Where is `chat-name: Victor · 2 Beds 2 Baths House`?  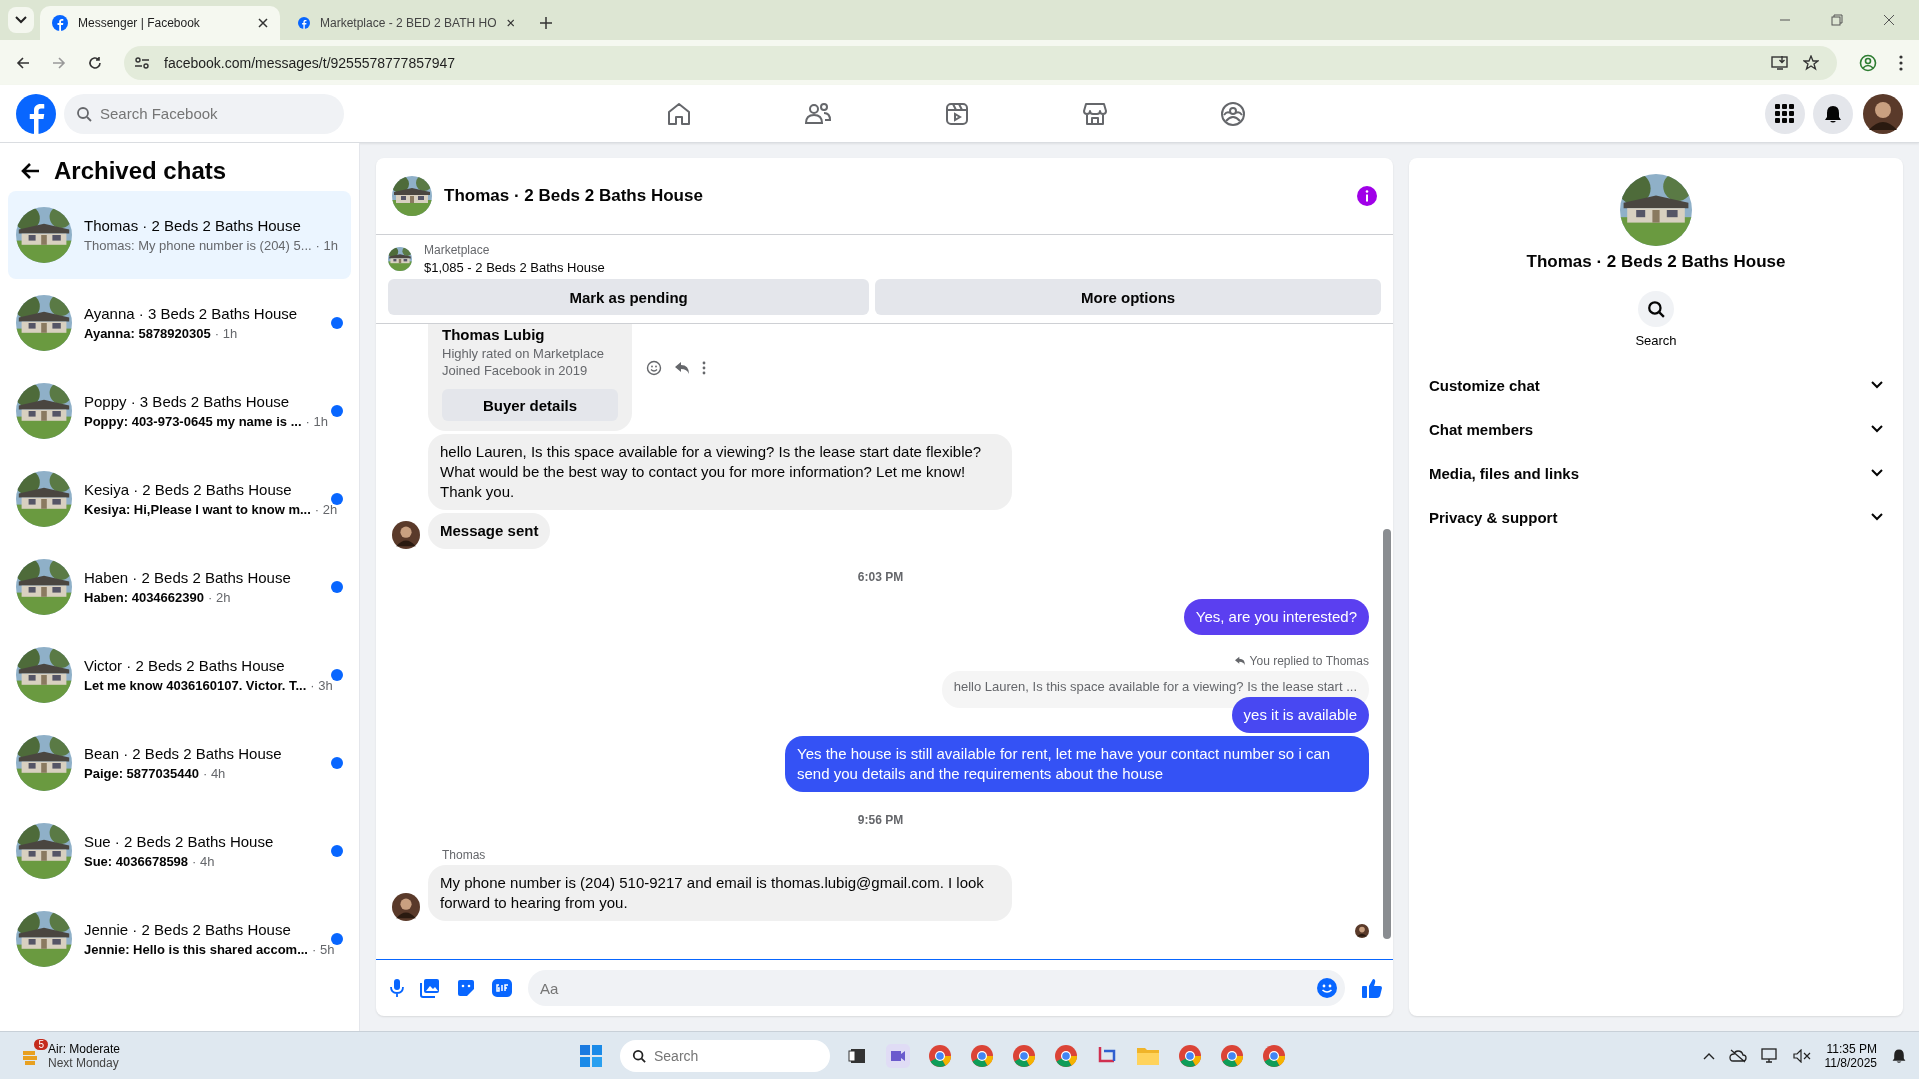 chat-name: Victor · 2 Beds 2 Baths House is located at coordinates (185, 665).